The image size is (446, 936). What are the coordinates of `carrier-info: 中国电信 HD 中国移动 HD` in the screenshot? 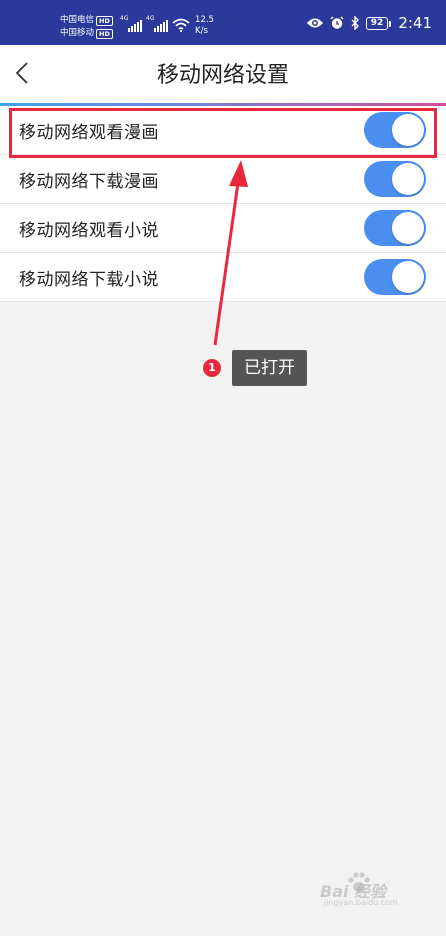 It's located at (90, 27).